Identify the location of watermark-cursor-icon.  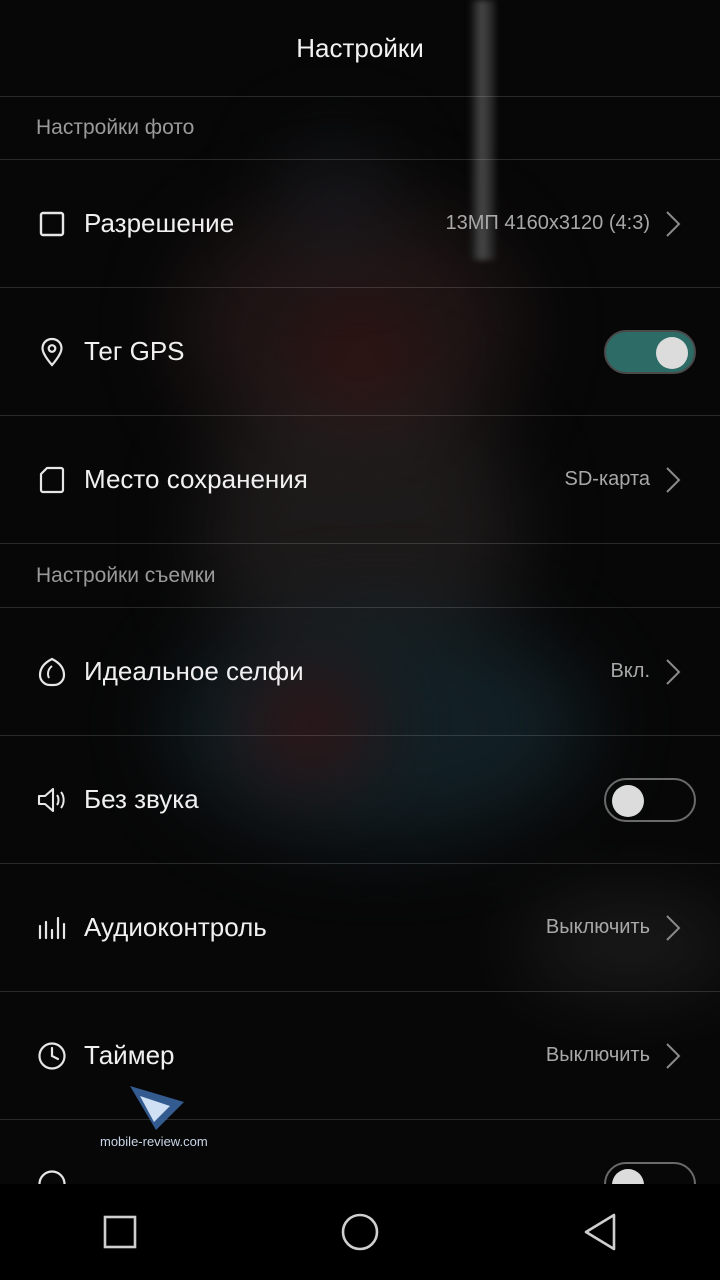
(157, 1108).